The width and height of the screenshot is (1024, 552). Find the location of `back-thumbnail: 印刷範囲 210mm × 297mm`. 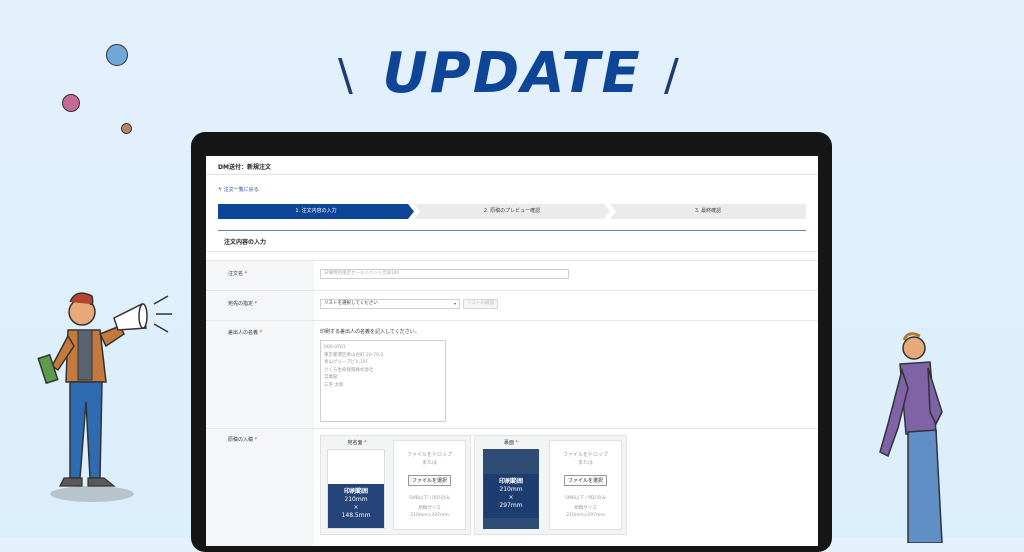

back-thumbnail: 印刷範囲 210mm × 297mm is located at coordinates (511, 489).